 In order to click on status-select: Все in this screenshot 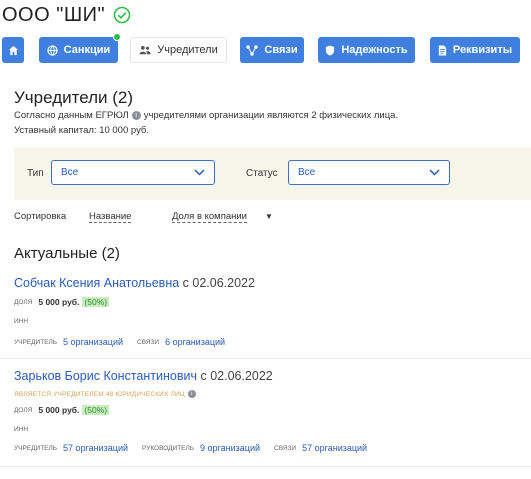, I will do `click(369, 172)`.